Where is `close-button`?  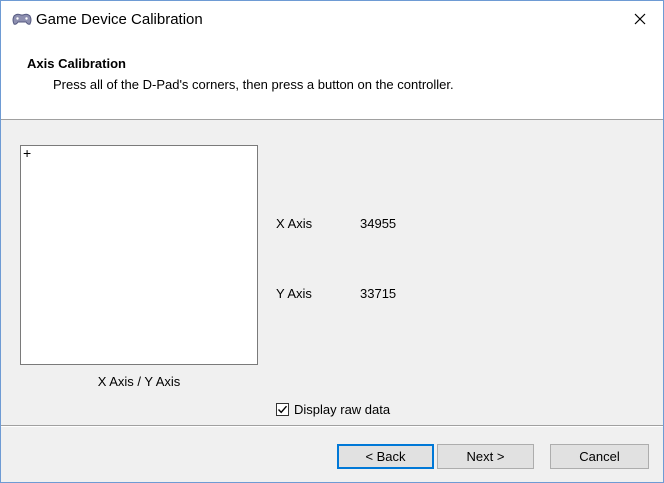
close-button is located at coordinates (640, 20).